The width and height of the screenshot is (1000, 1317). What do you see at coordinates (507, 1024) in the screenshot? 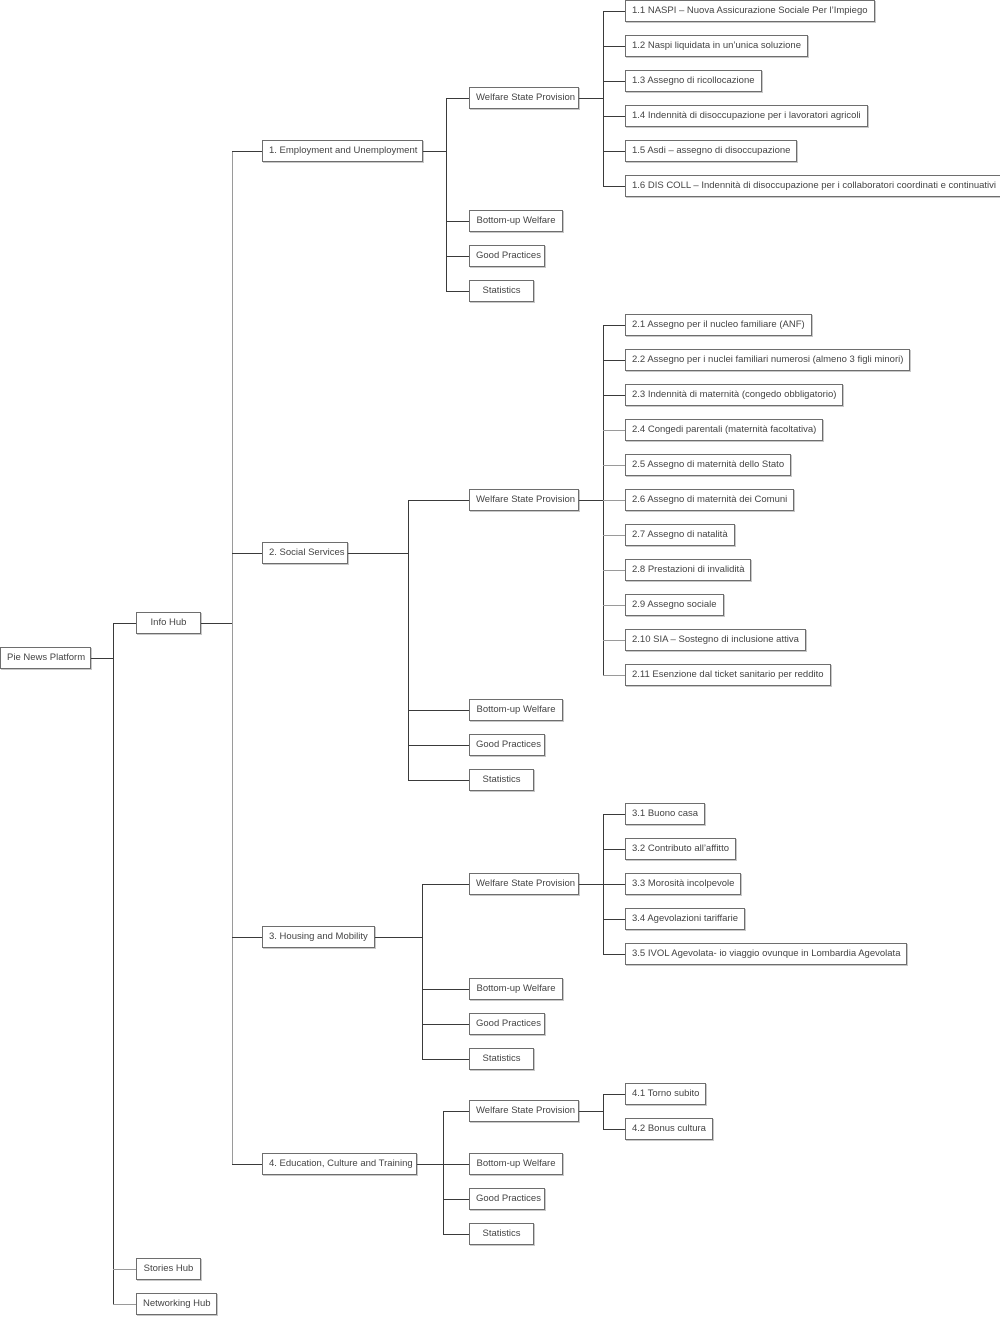
I see `node-good-practices-3: Good Practices` at bounding box center [507, 1024].